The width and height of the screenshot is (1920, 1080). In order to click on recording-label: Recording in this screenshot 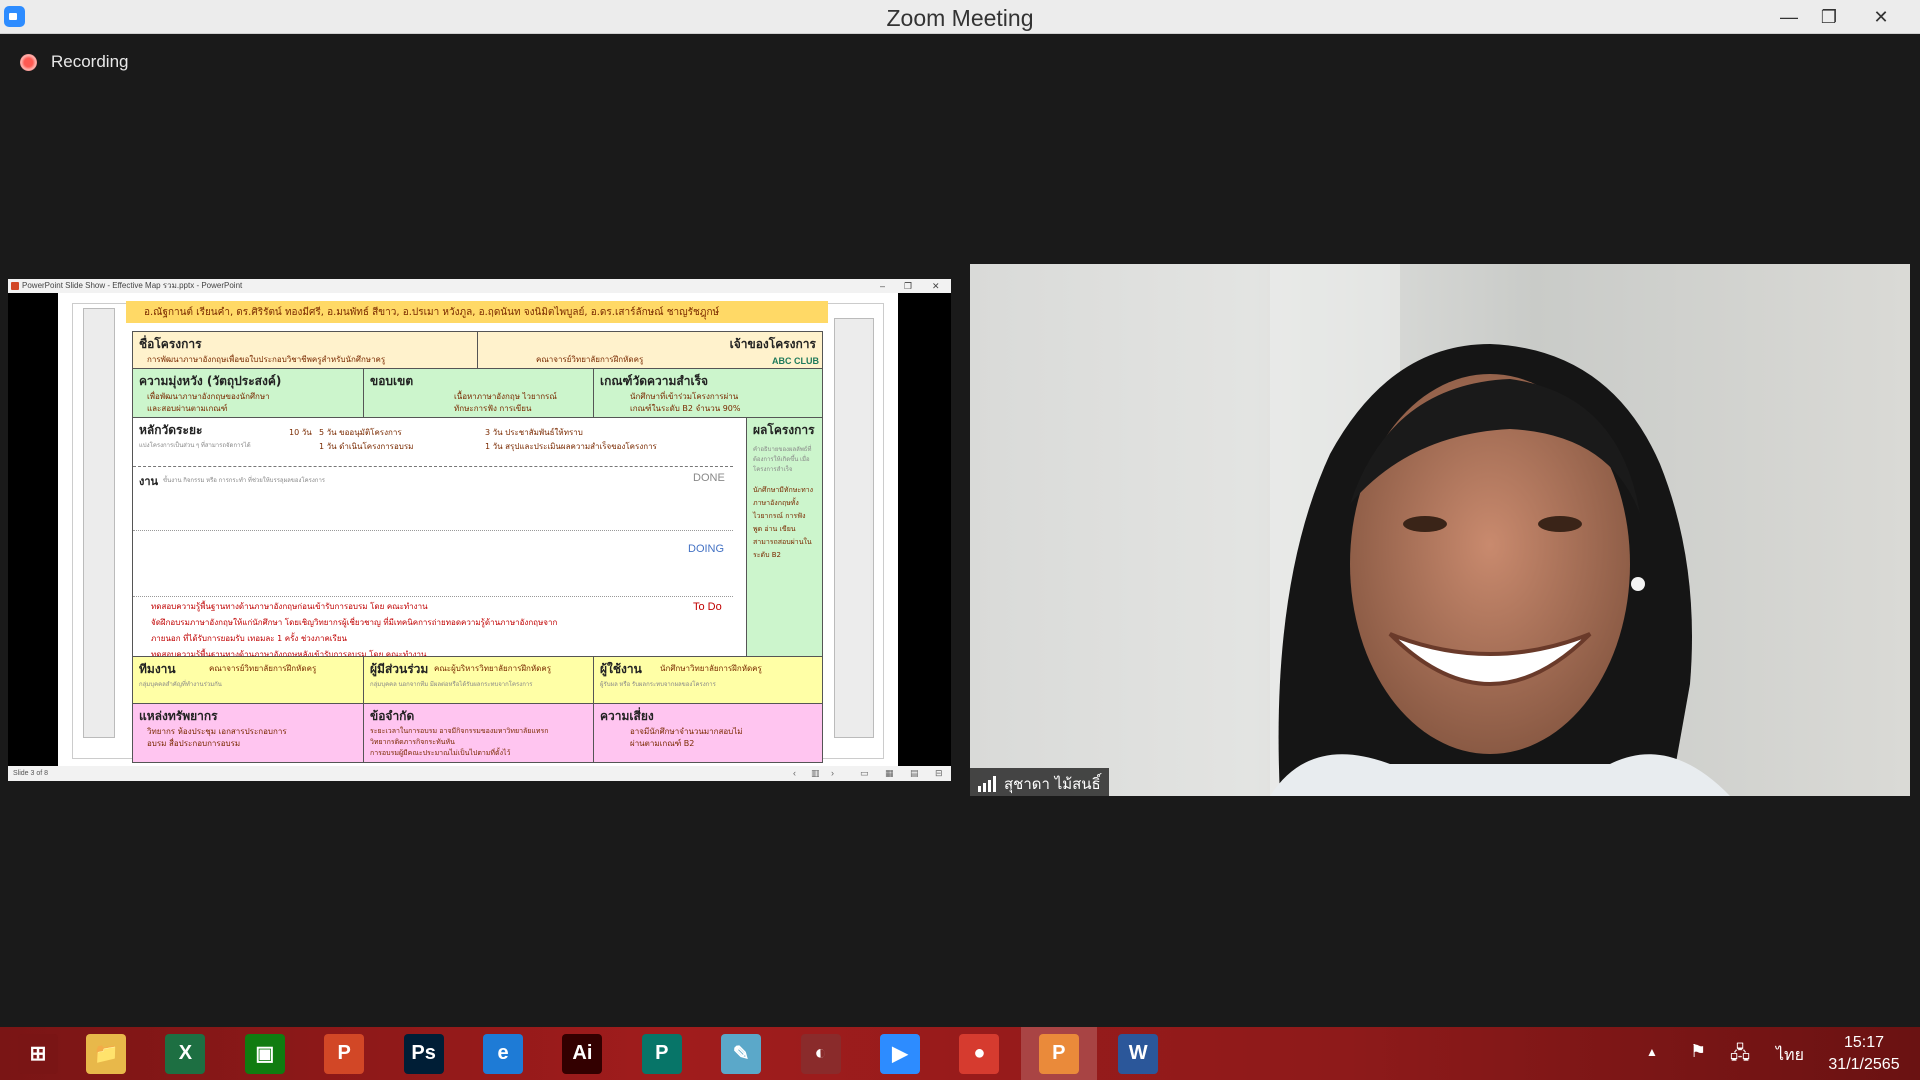, I will do `click(90, 61)`.